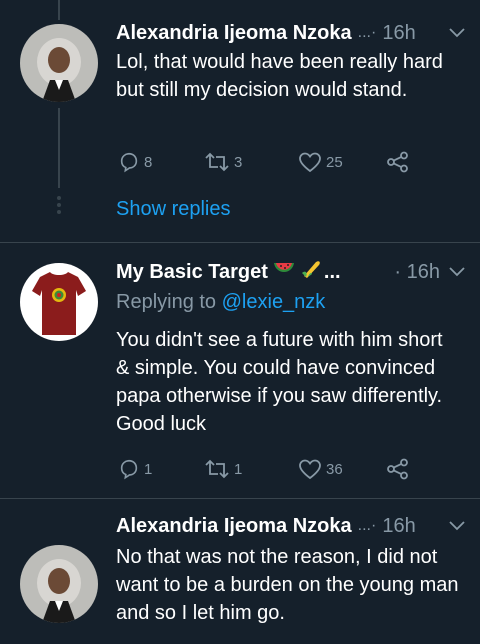 The height and width of the screenshot is (644, 480). What do you see at coordinates (334, 162) in the screenshot?
I see `like-count: 25` at bounding box center [334, 162].